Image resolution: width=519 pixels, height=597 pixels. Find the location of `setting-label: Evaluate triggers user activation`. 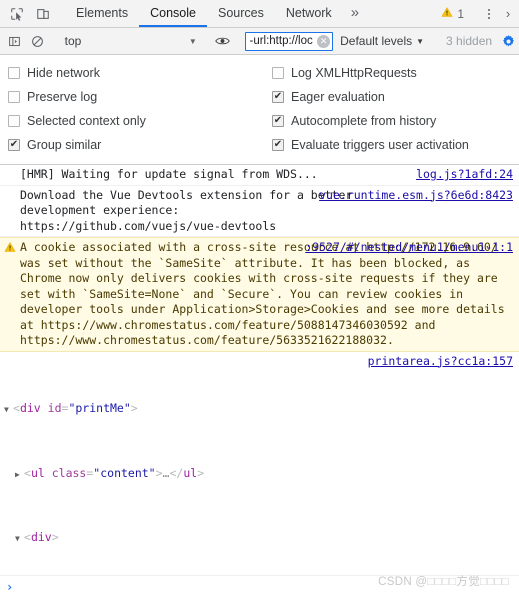

setting-label: Evaluate triggers user activation is located at coordinates (380, 145).